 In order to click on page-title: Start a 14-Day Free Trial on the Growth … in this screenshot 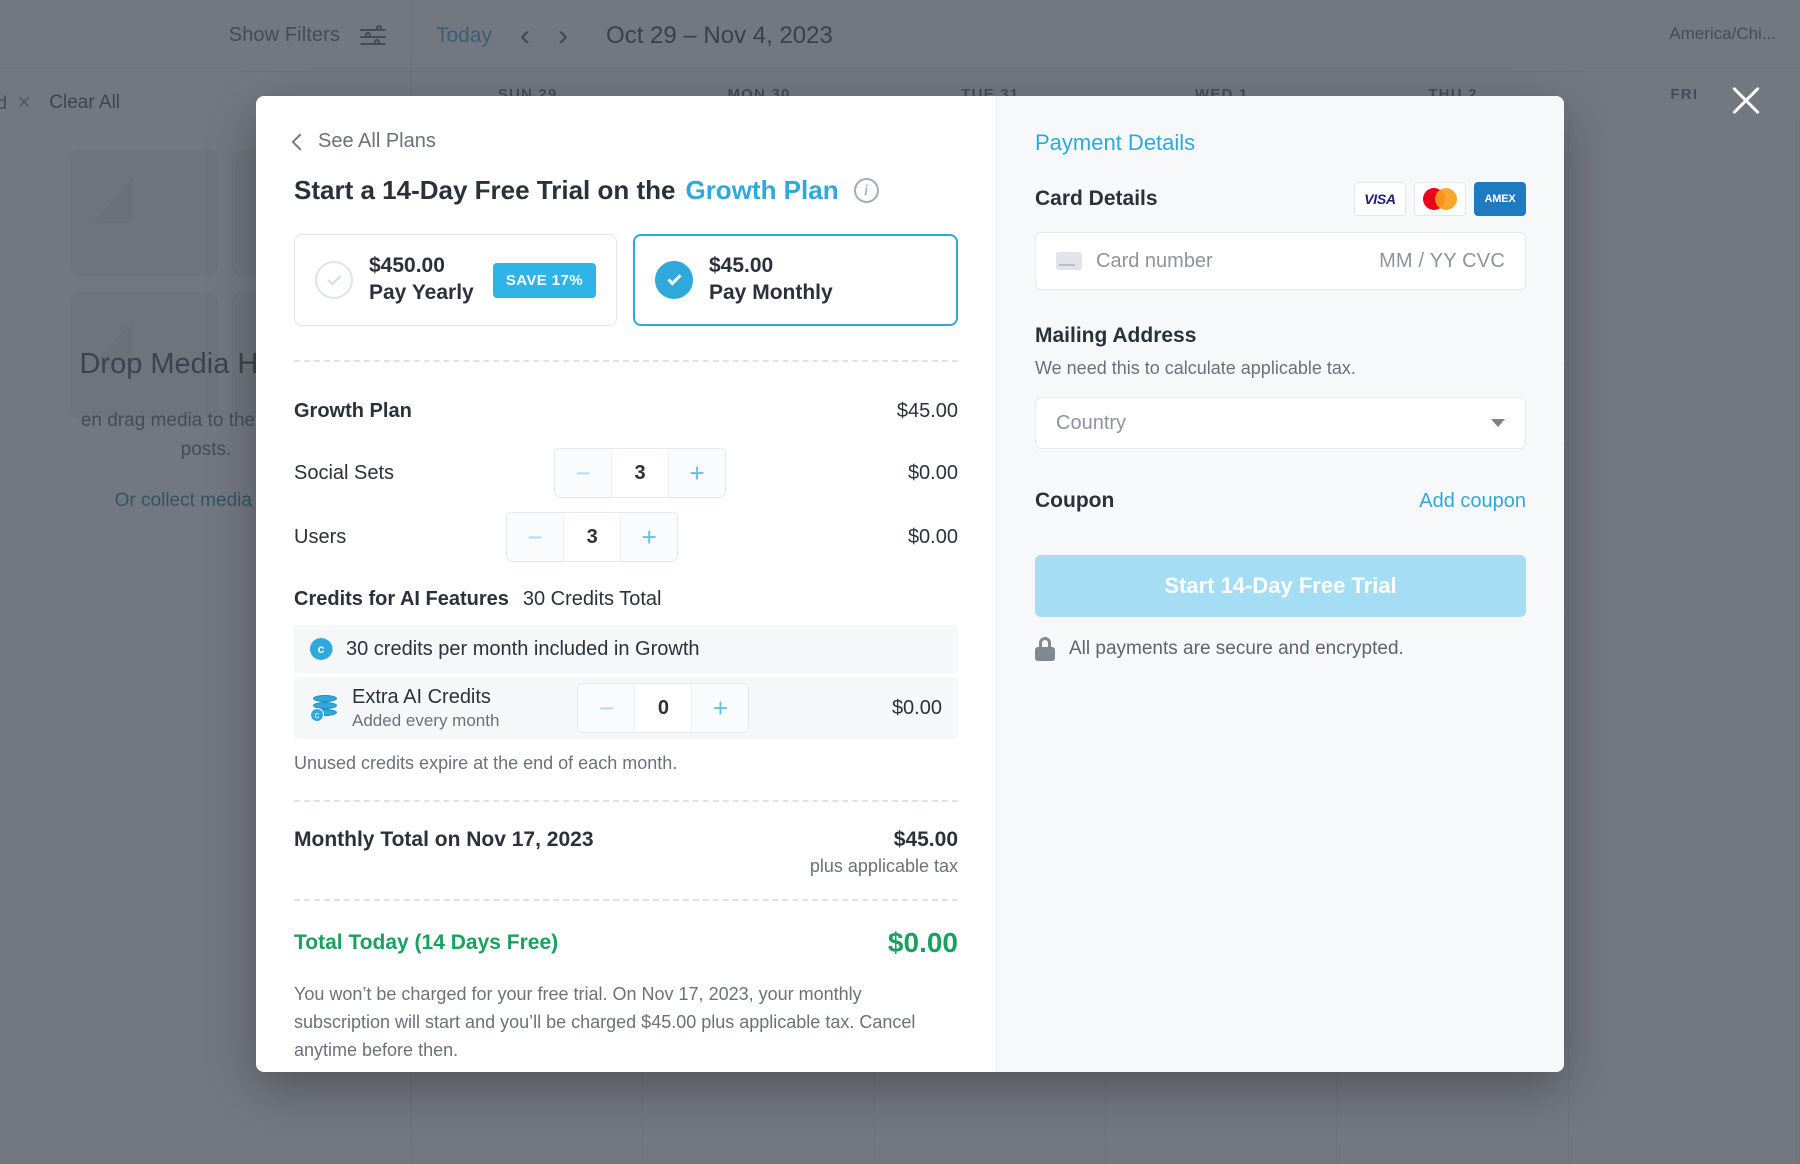, I will do `click(626, 190)`.